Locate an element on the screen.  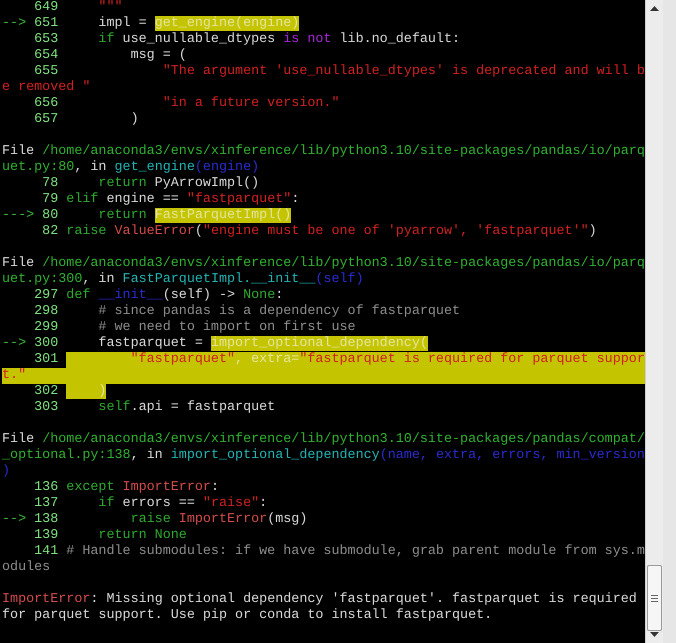
code-line: raise ImportError(msg) is located at coordinates (219, 520).